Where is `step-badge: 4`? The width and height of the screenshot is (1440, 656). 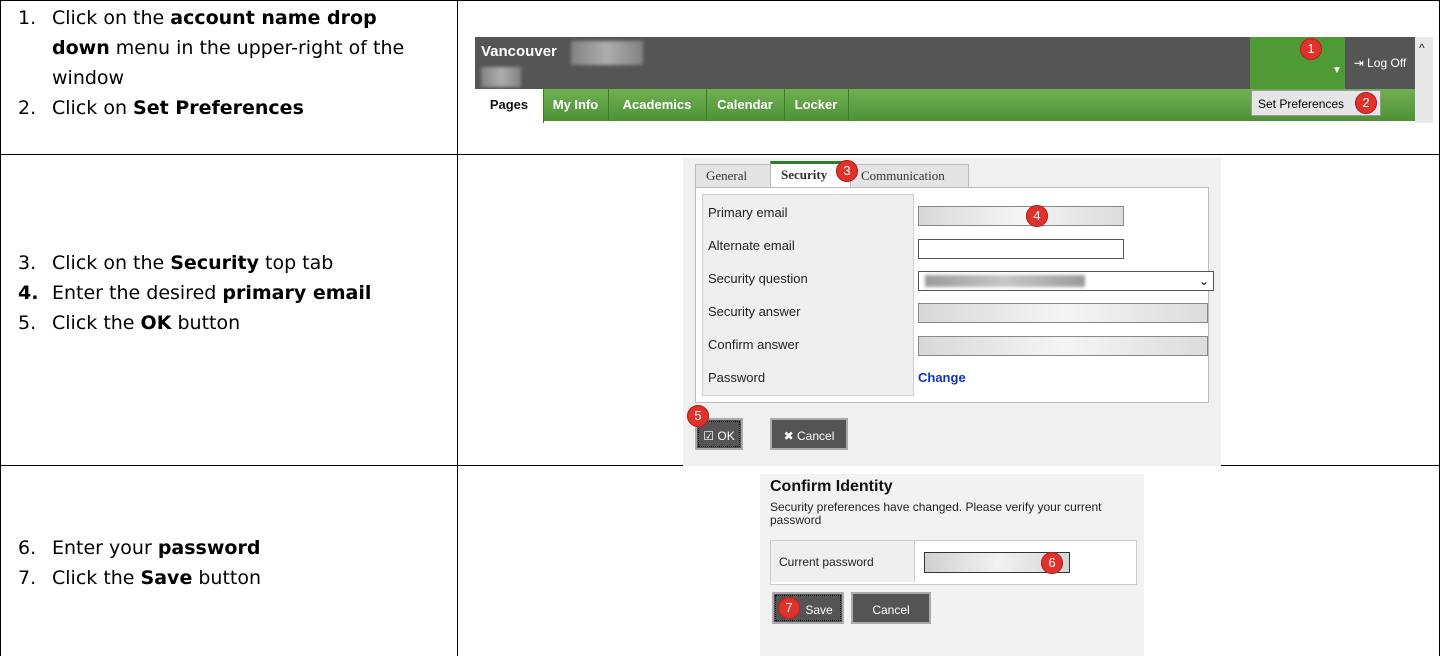 step-badge: 4 is located at coordinates (1037, 216).